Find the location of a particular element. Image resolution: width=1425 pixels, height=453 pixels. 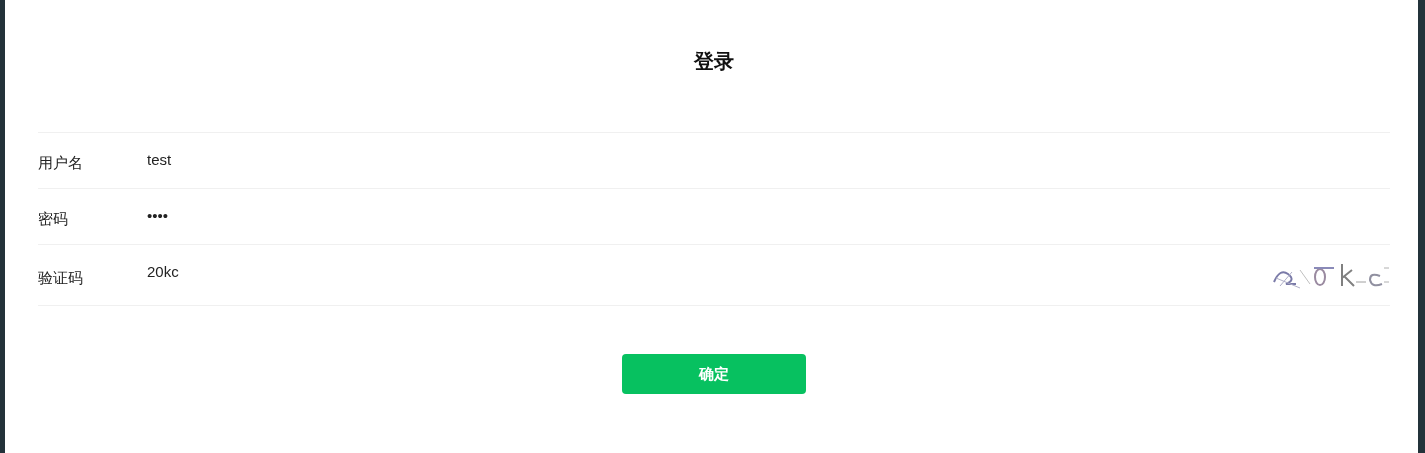

input-field: test is located at coordinates (768, 159).